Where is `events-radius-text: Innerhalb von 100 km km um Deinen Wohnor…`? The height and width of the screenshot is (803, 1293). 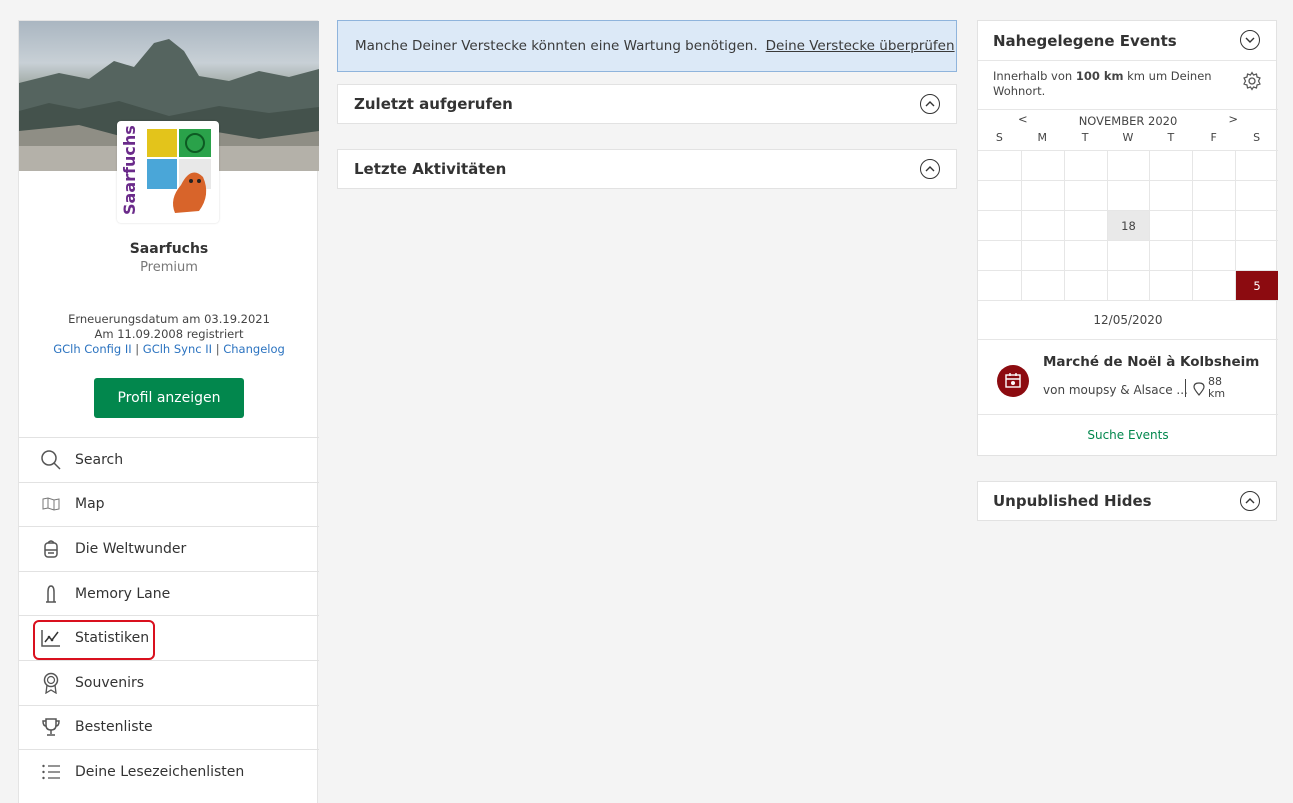
events-radius-text: Innerhalb von 100 km km um Deinen Wohnor… is located at coordinates (1113, 84).